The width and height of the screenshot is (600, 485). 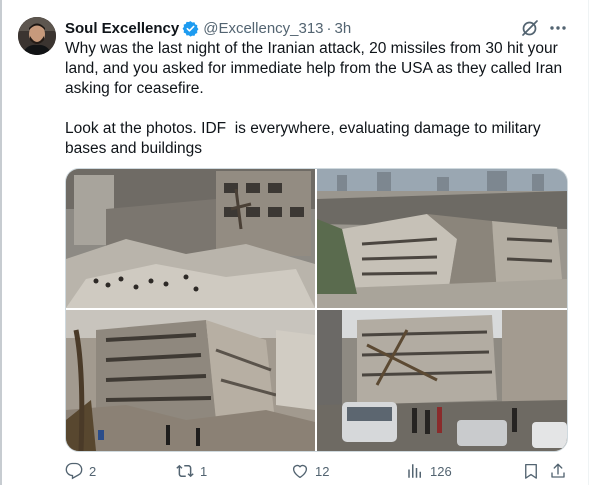 I want to click on retweet-count: 1, so click(x=204, y=471).